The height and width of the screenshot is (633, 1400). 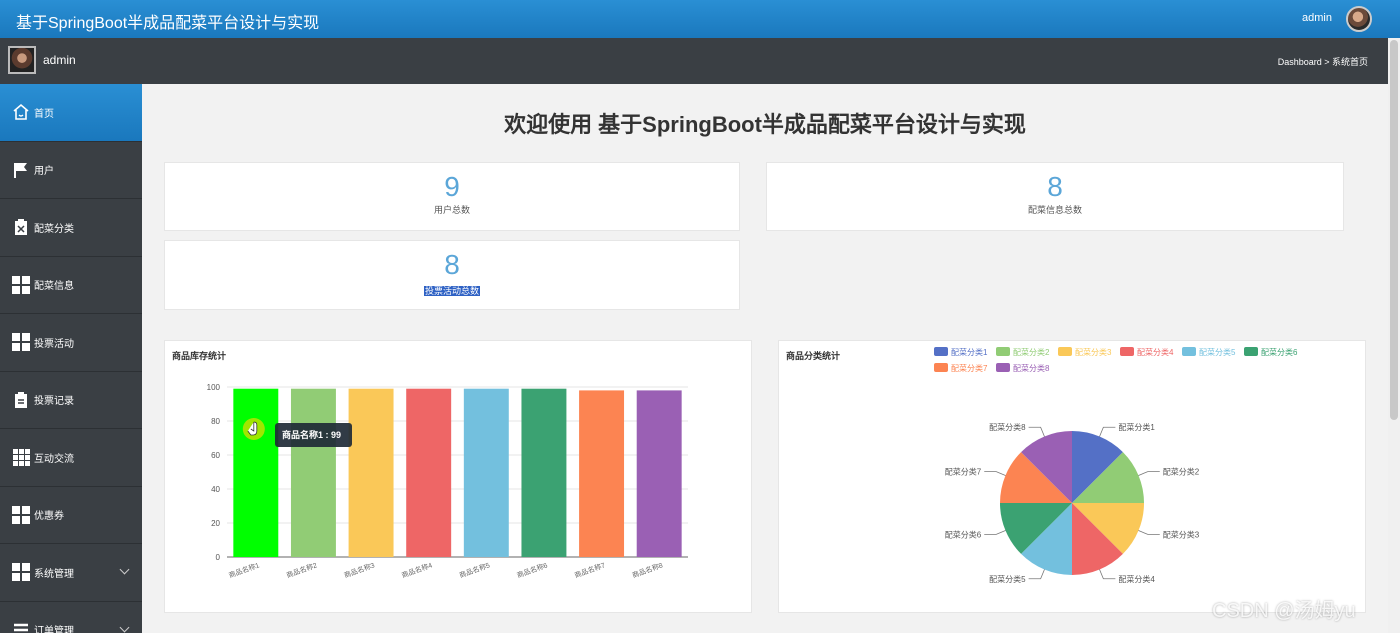 What do you see at coordinates (963, 472) in the screenshot?
I see `slice-label: 配菜分类7` at bounding box center [963, 472].